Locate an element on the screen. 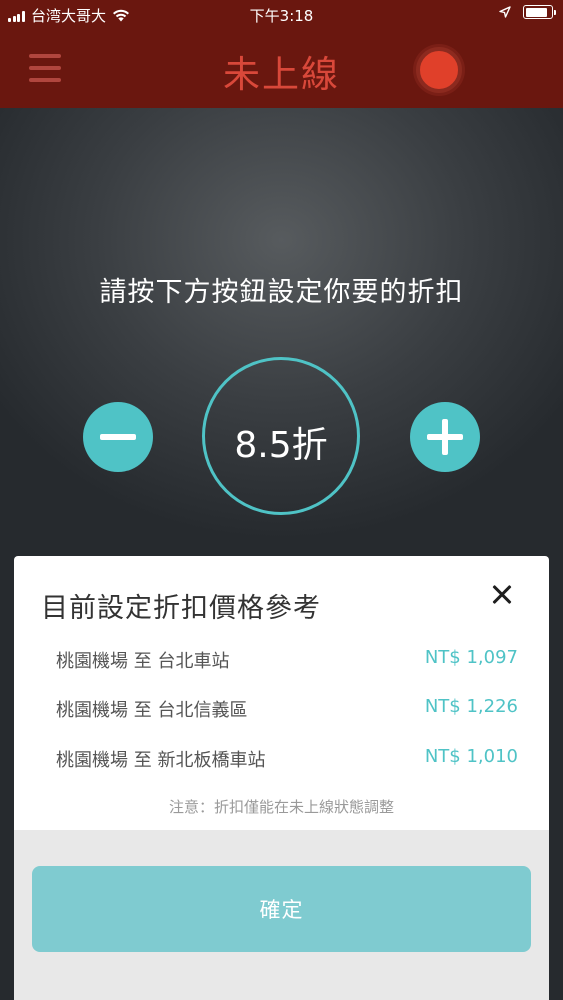 The width and height of the screenshot is (563, 1000). app-header: 未上線 is located at coordinates (281, 69).